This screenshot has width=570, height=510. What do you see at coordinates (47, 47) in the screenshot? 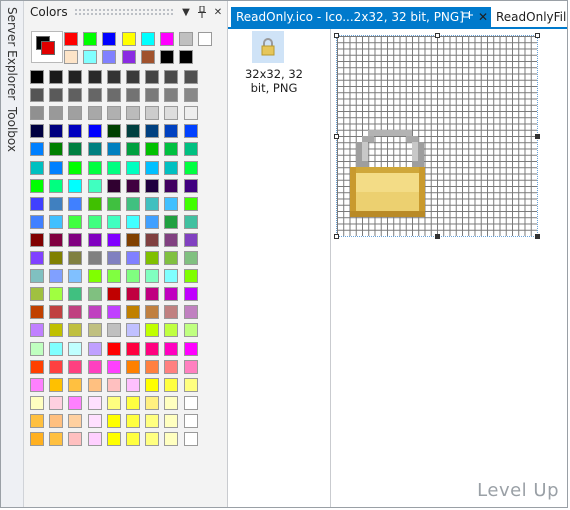
I see `foreground-background-swatch` at bounding box center [47, 47].